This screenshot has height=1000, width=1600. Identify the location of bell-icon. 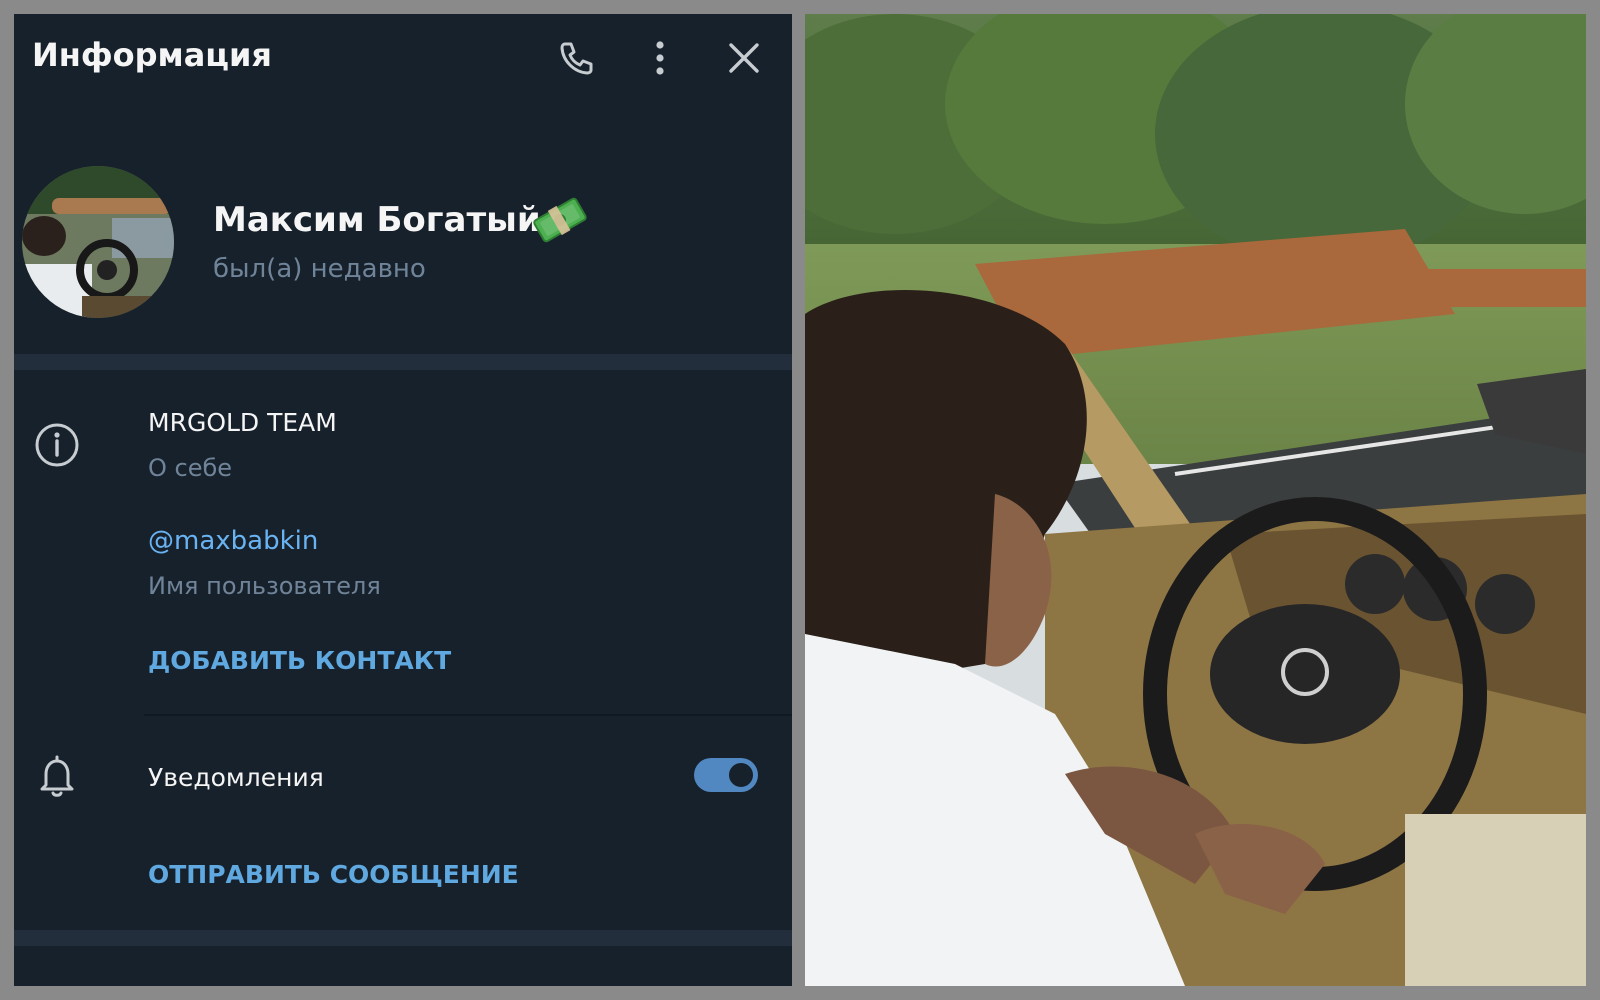
(57, 776).